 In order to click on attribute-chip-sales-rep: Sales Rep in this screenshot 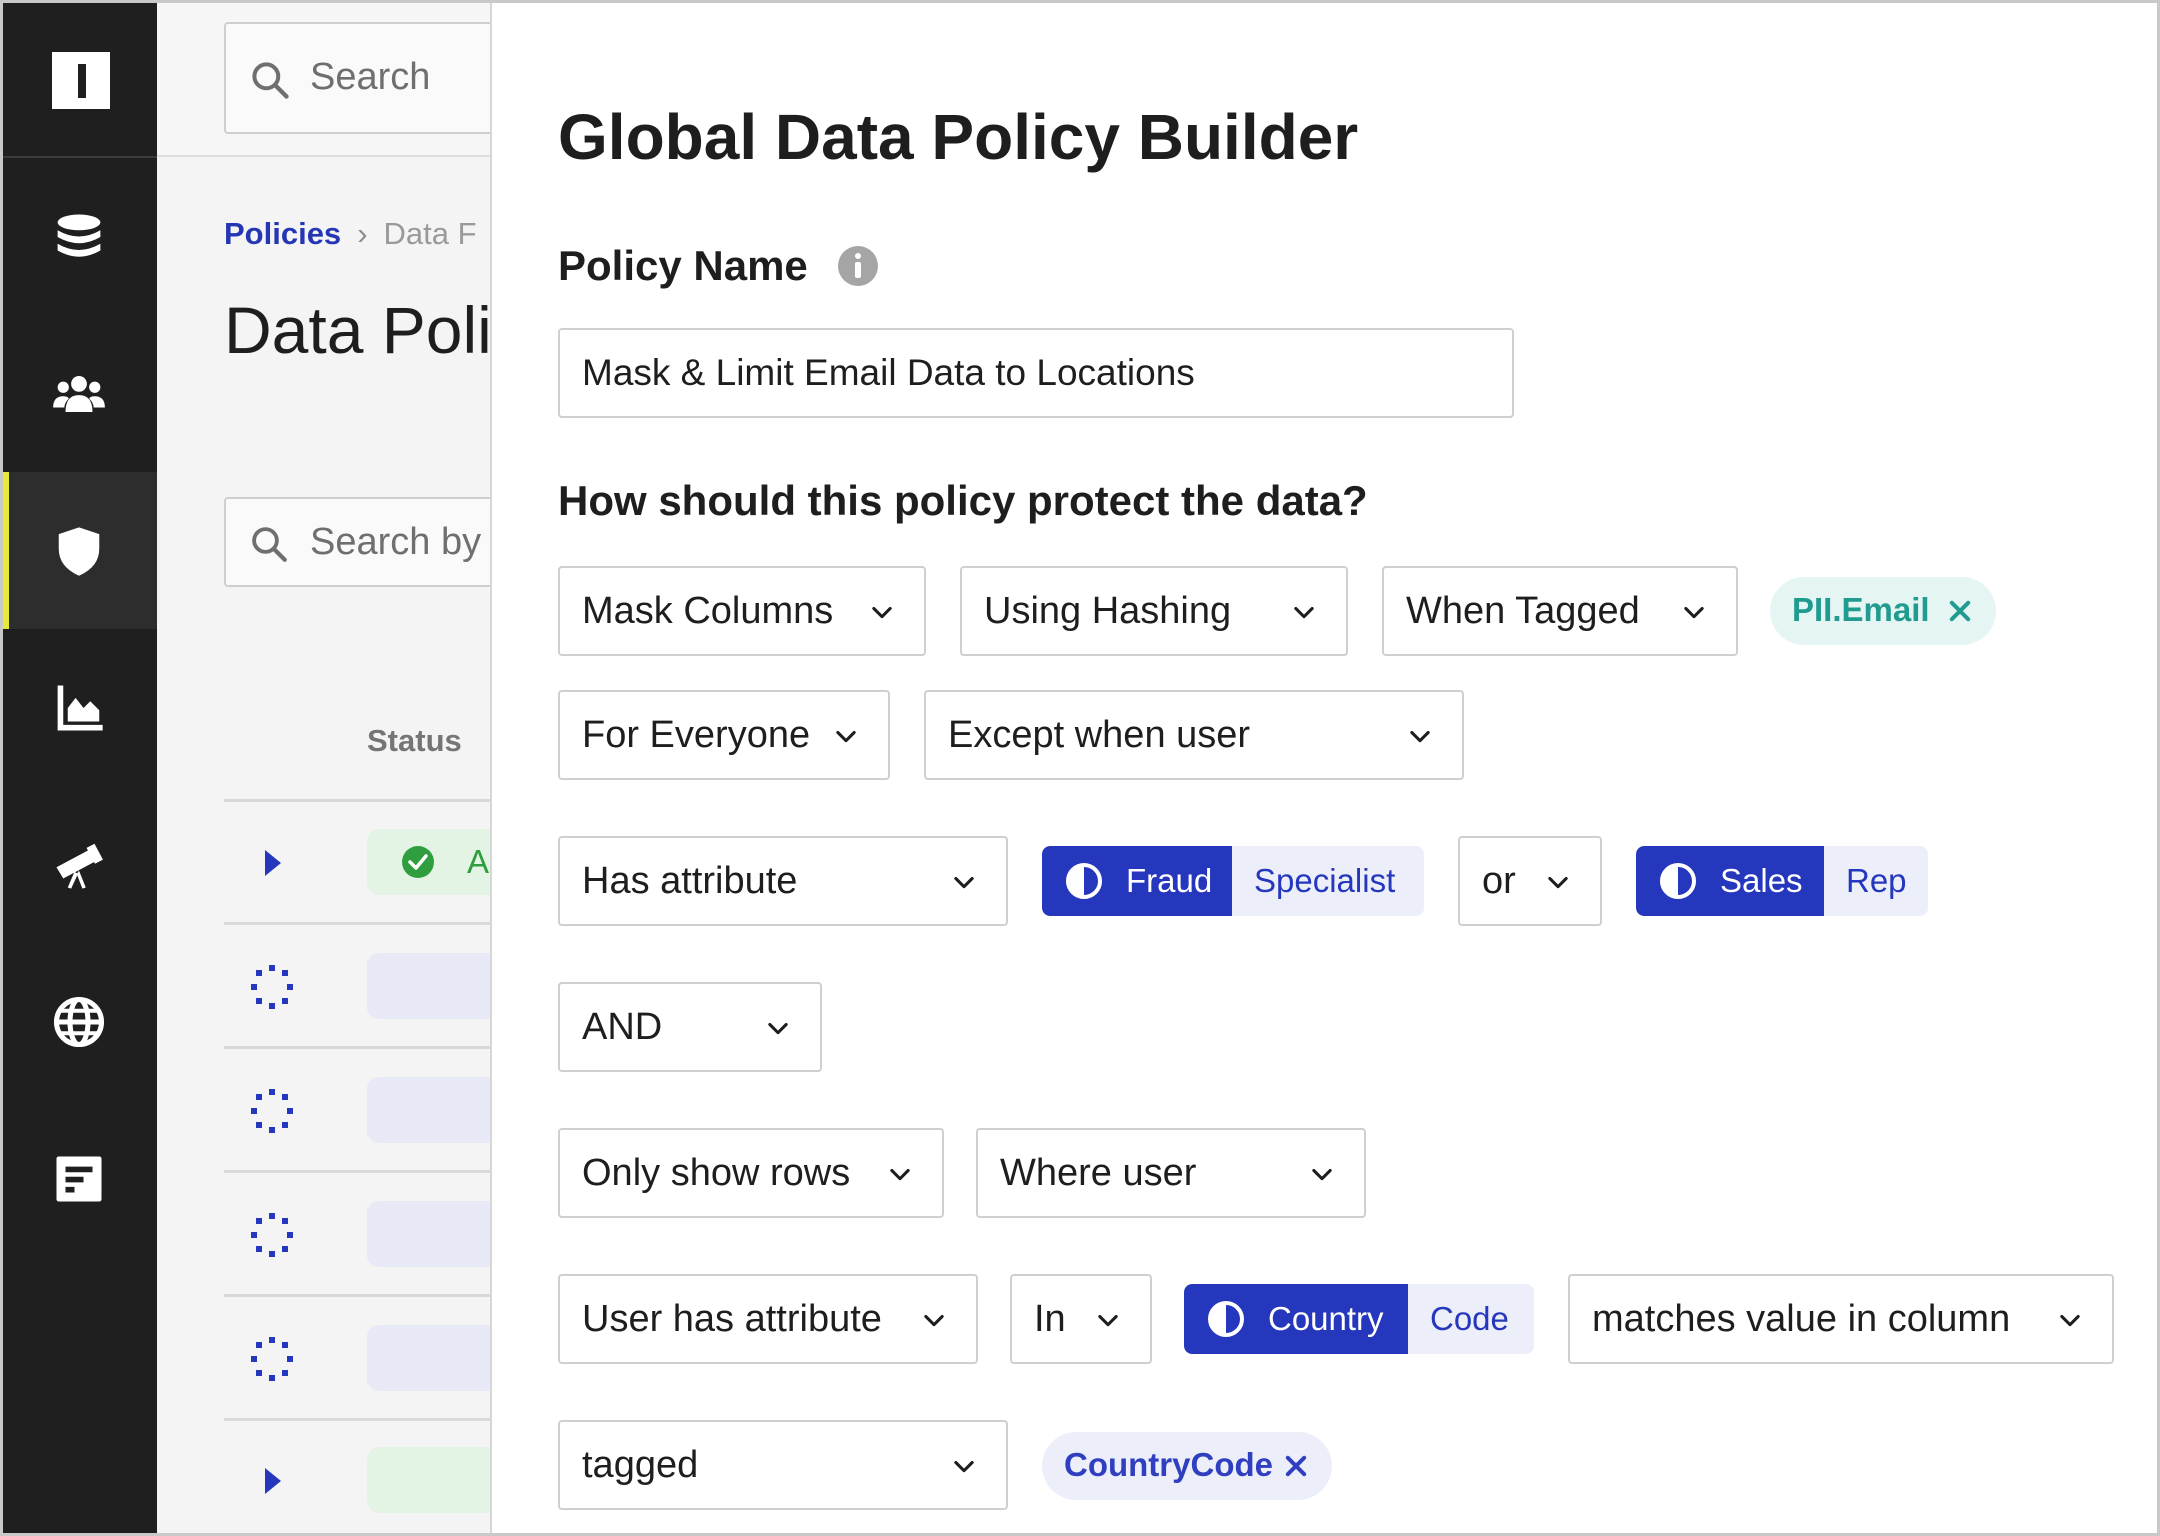, I will do `click(1782, 881)`.